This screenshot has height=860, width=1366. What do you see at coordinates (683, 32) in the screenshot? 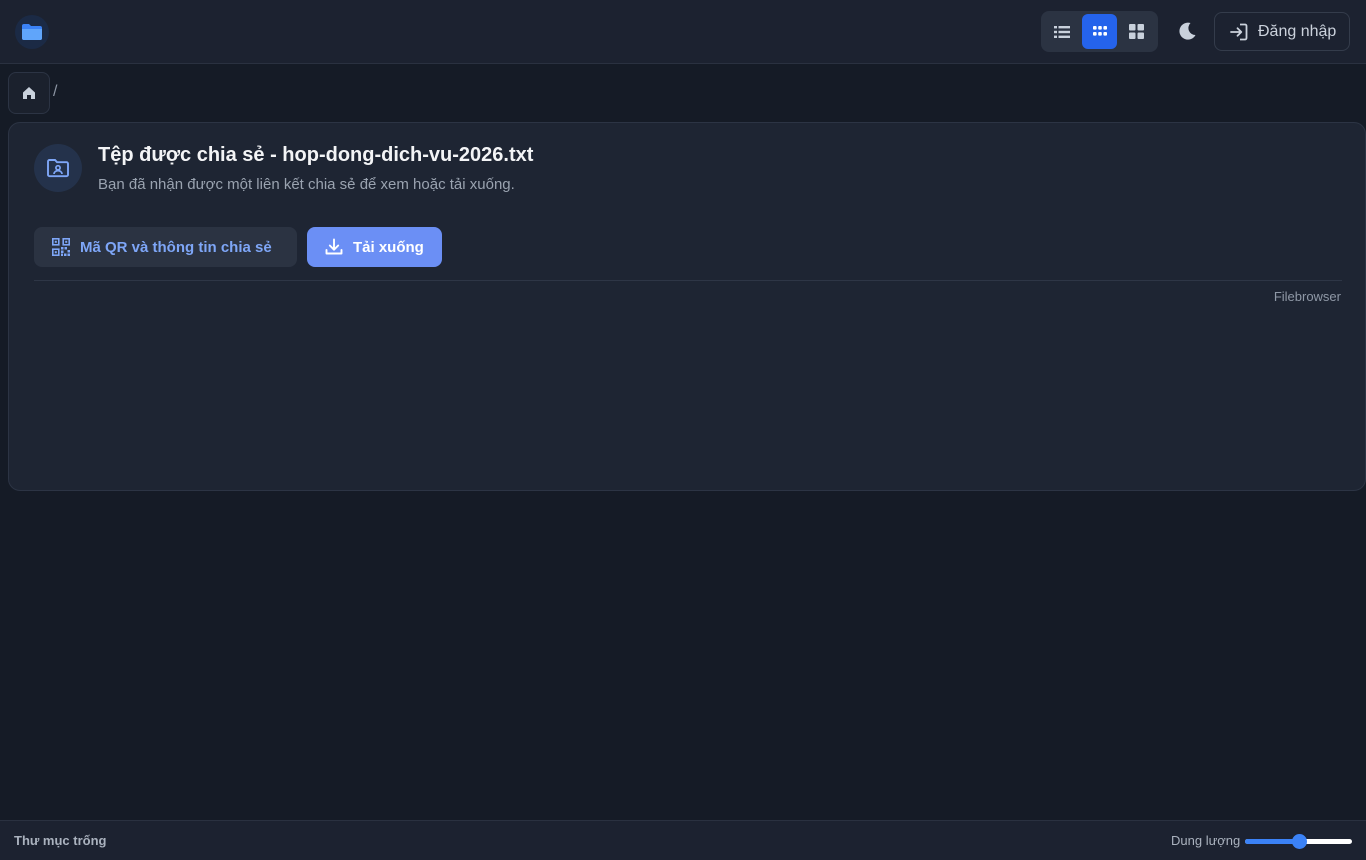
I see `top-bar: Đăng nhập` at bounding box center [683, 32].